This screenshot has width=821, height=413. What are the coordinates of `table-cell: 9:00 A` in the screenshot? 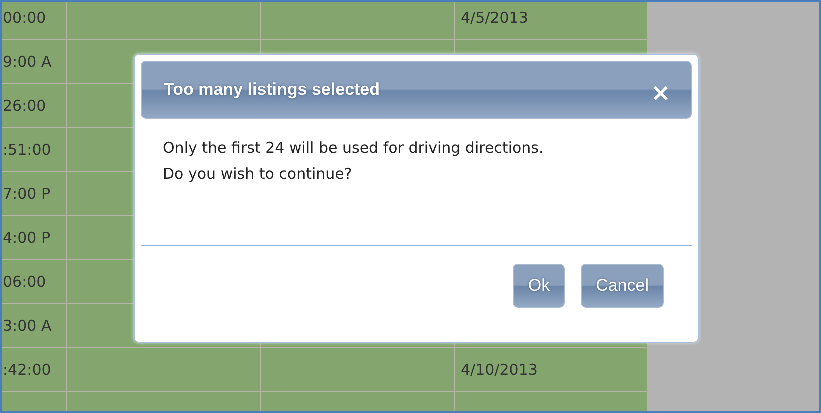 It's located at (34, 62).